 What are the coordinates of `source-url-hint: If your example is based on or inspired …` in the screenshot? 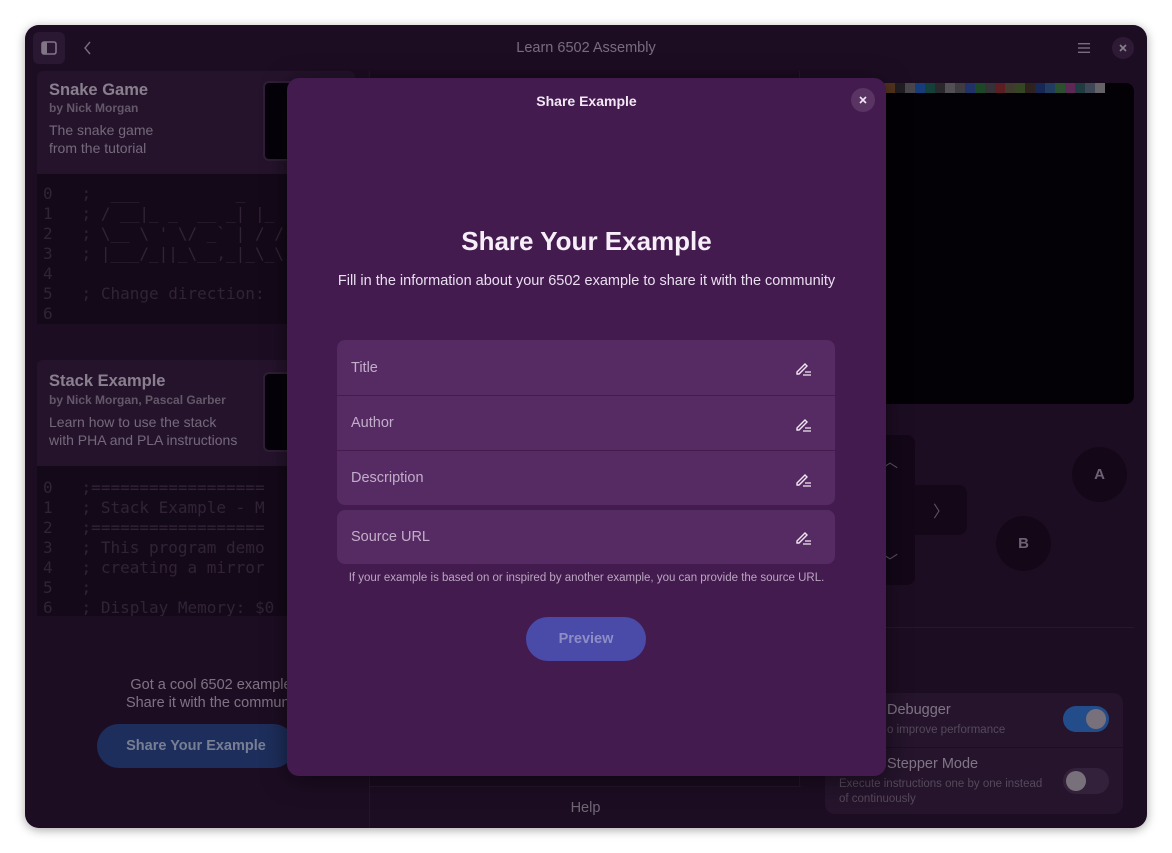 It's located at (586, 578).